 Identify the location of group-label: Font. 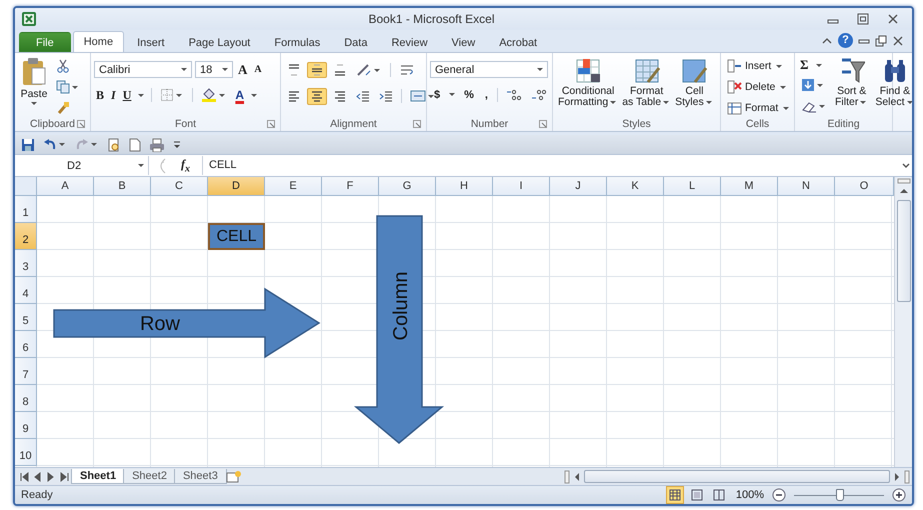
(185, 124).